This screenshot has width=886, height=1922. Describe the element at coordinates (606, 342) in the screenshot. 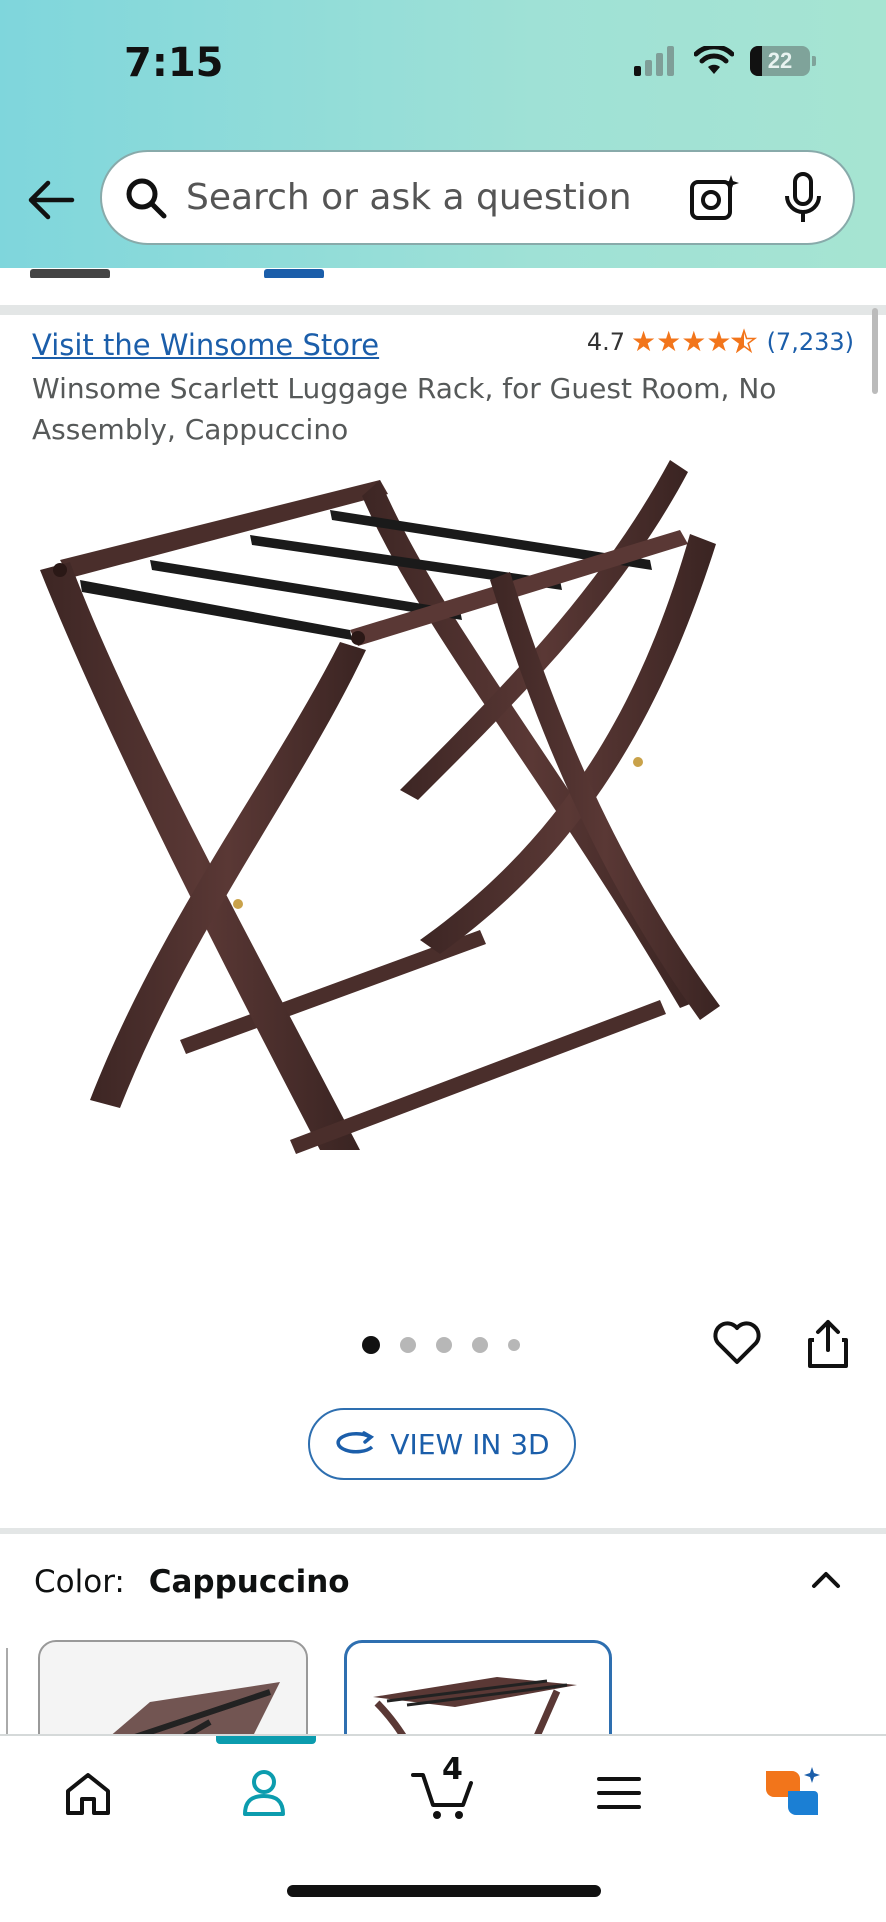

I see `rating-value: 4.7` at that location.